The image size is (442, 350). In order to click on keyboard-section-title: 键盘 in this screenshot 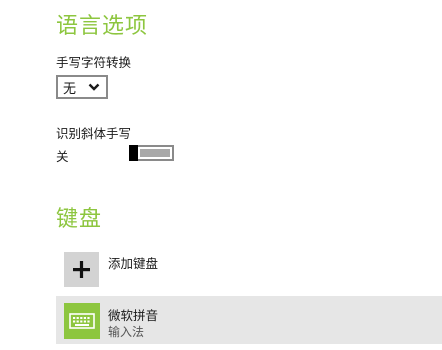, I will do `click(79, 219)`.